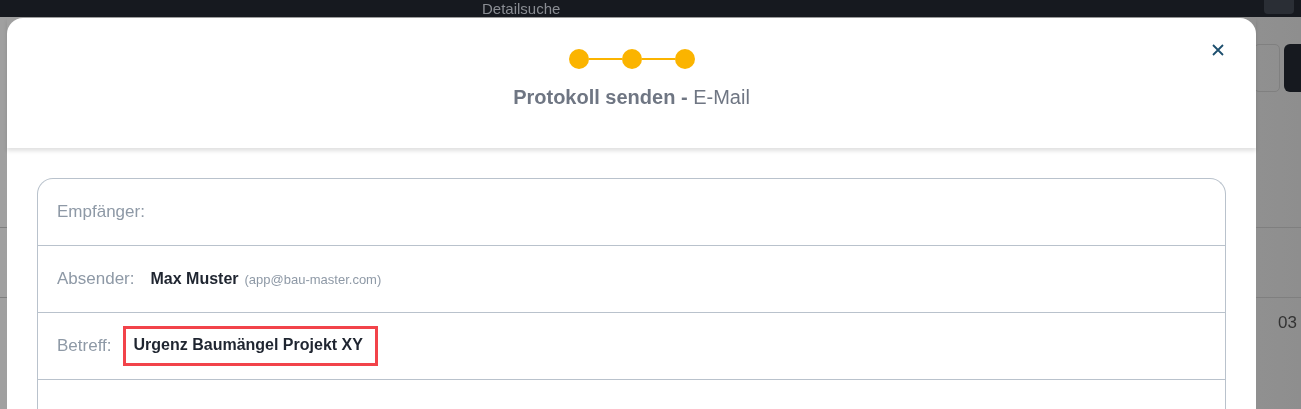  I want to click on field-label: Absender:, so click(96, 279).